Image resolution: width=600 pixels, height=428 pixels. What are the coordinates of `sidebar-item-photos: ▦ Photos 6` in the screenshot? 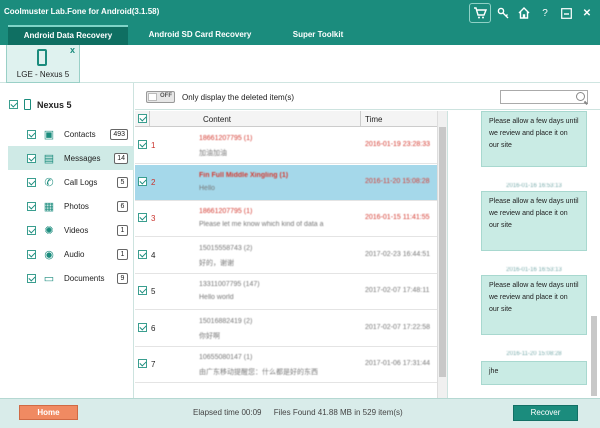 It's located at (71, 206).